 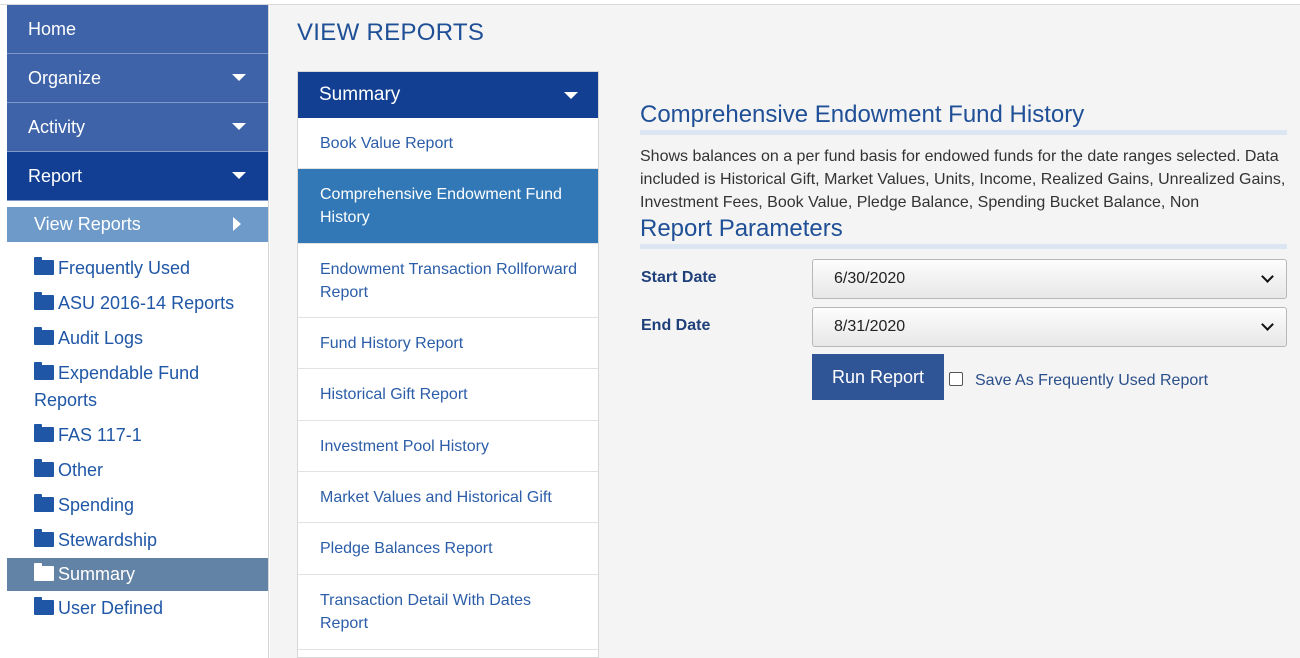 I want to click on folder-spending: Spending, so click(x=137, y=505).